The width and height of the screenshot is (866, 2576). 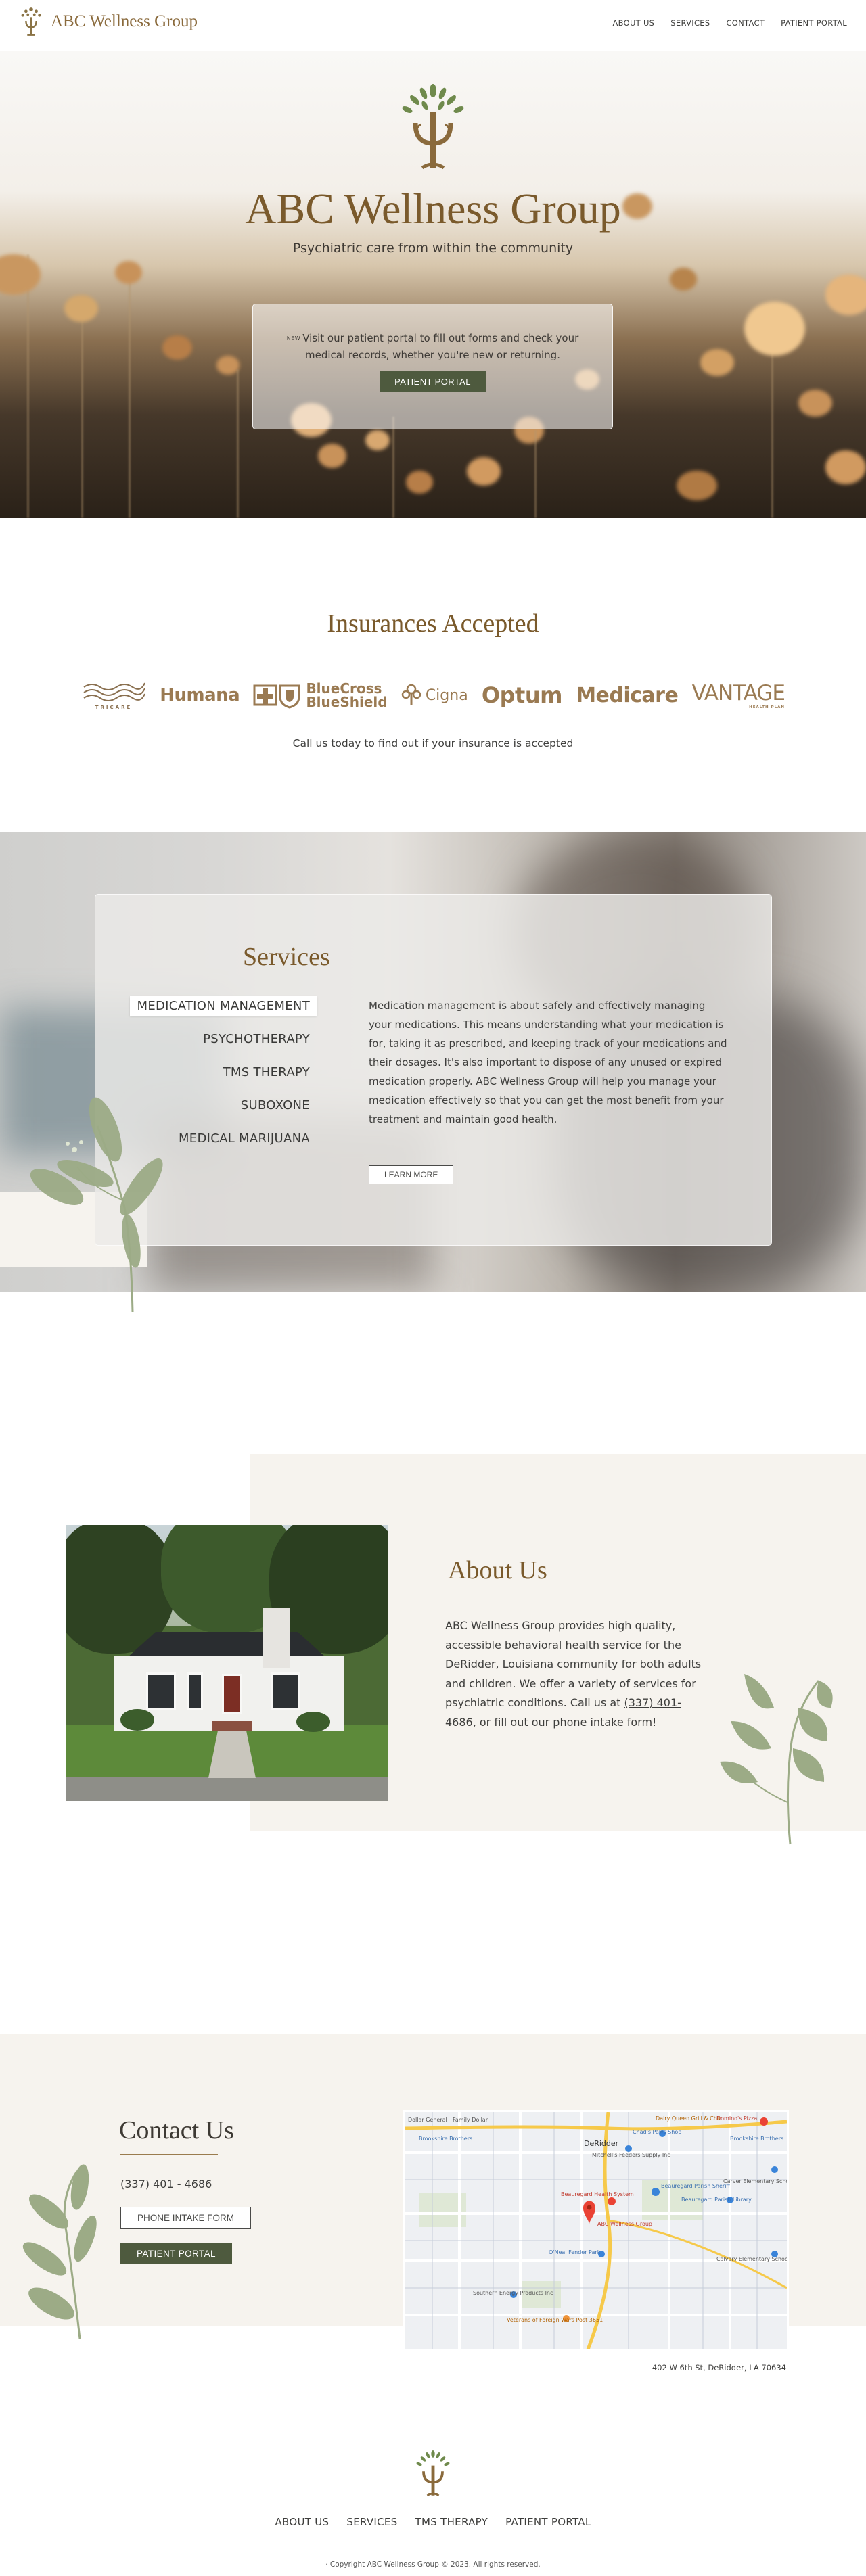 I want to click on footer-link-patient-portal: PATIENT PORTAL, so click(x=548, y=2522).